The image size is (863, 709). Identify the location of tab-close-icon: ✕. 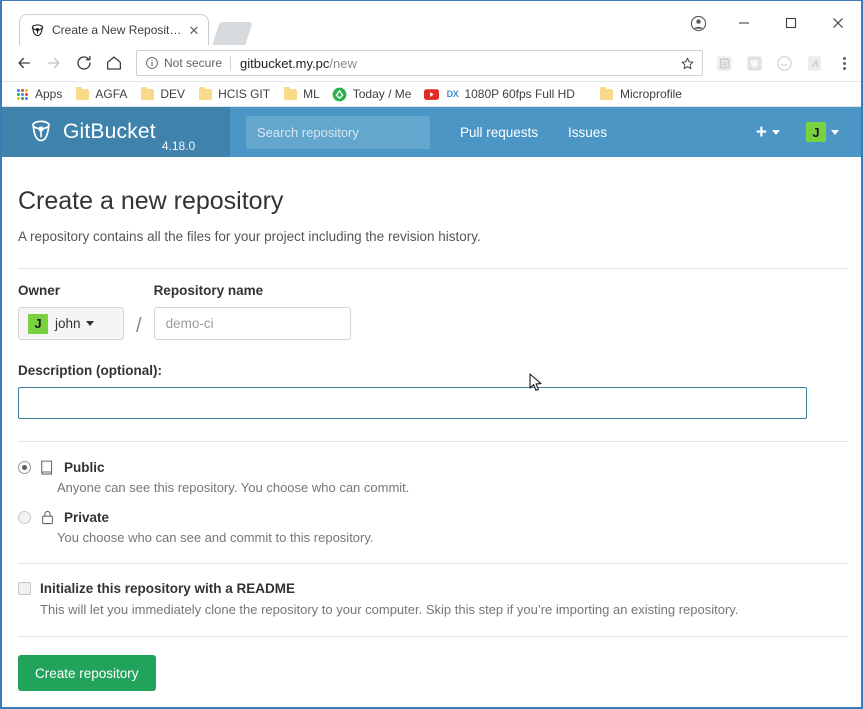
(194, 30).